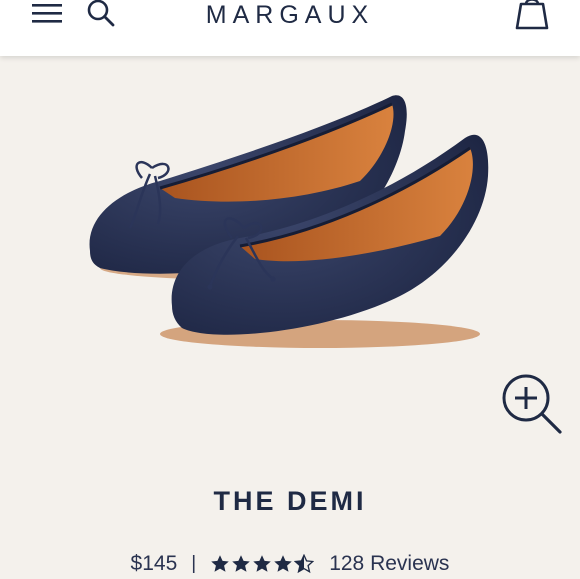 The width and height of the screenshot is (580, 579). I want to click on rating-stars, so click(262, 564).